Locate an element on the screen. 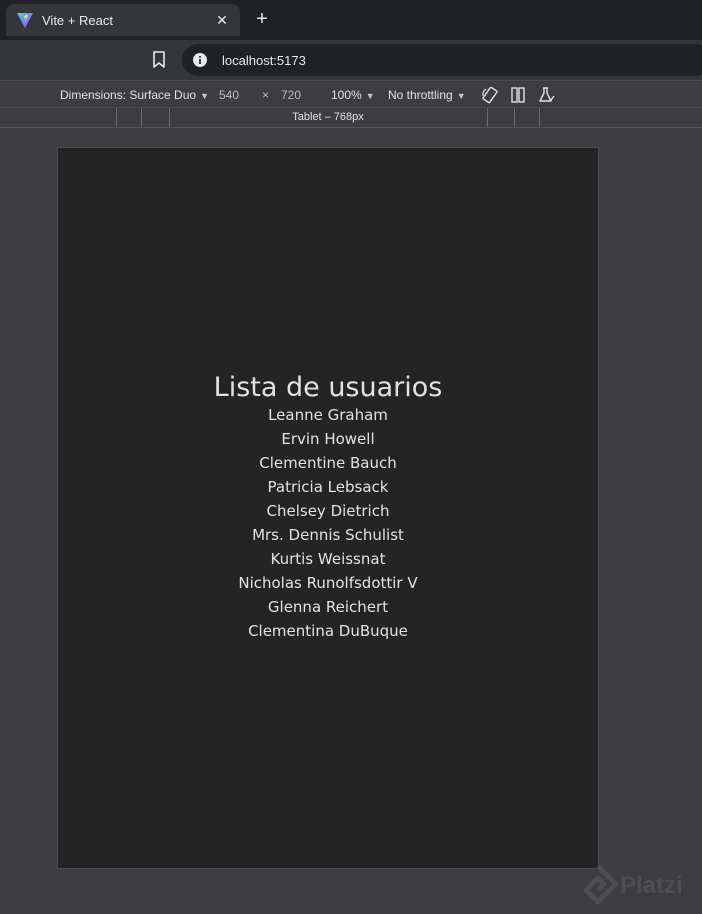 This screenshot has width=702, height=914. platzi-watermark: Platzi is located at coordinates (639, 886).